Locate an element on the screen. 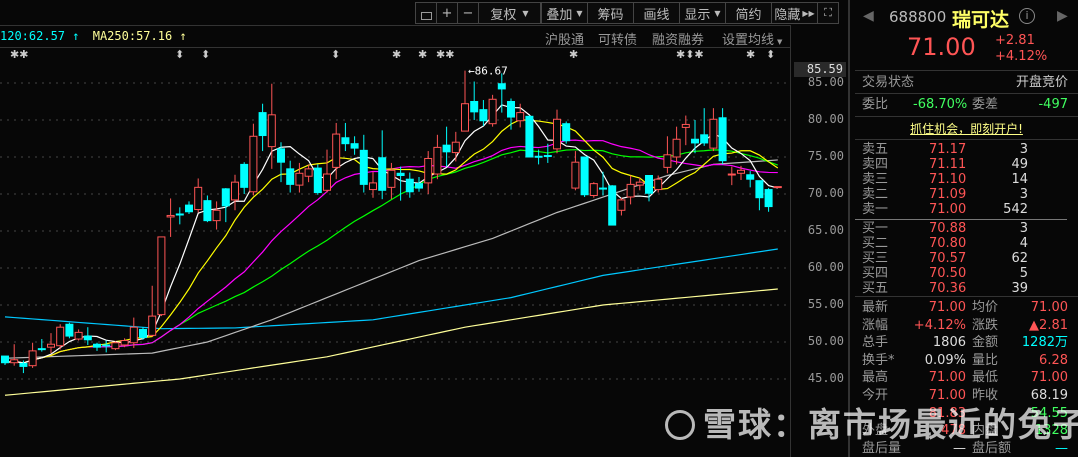  tag-hgt: 沪股通 is located at coordinates (564, 38).